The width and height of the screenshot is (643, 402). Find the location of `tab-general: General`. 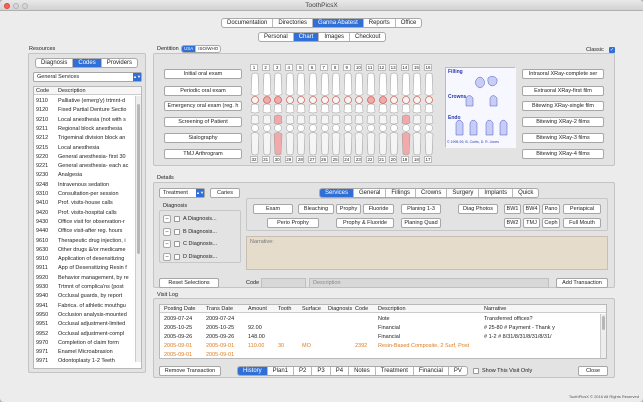

tab-general: General is located at coordinates (370, 193).